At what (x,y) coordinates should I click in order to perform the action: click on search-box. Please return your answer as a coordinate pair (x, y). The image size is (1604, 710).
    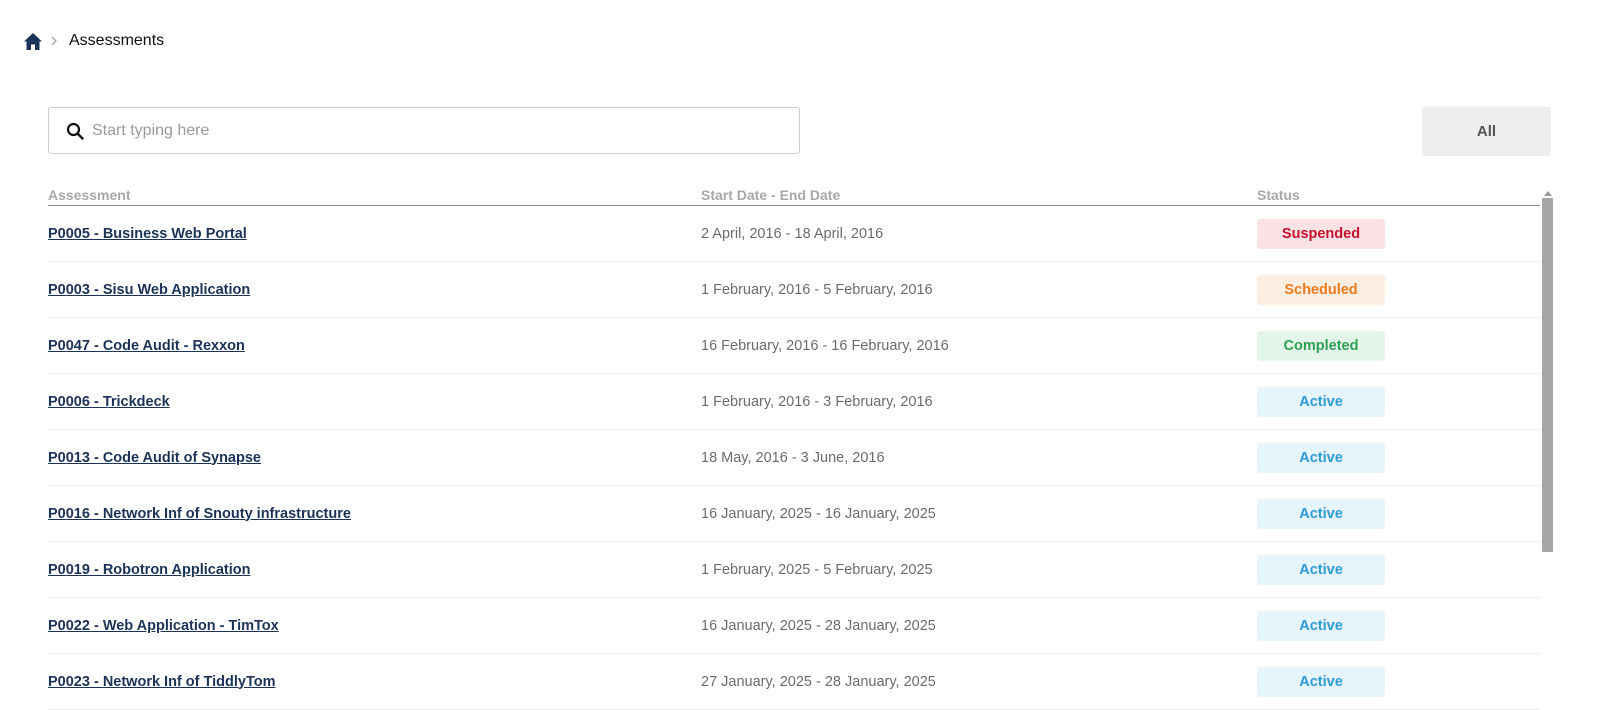
    Looking at the image, I should click on (424, 130).